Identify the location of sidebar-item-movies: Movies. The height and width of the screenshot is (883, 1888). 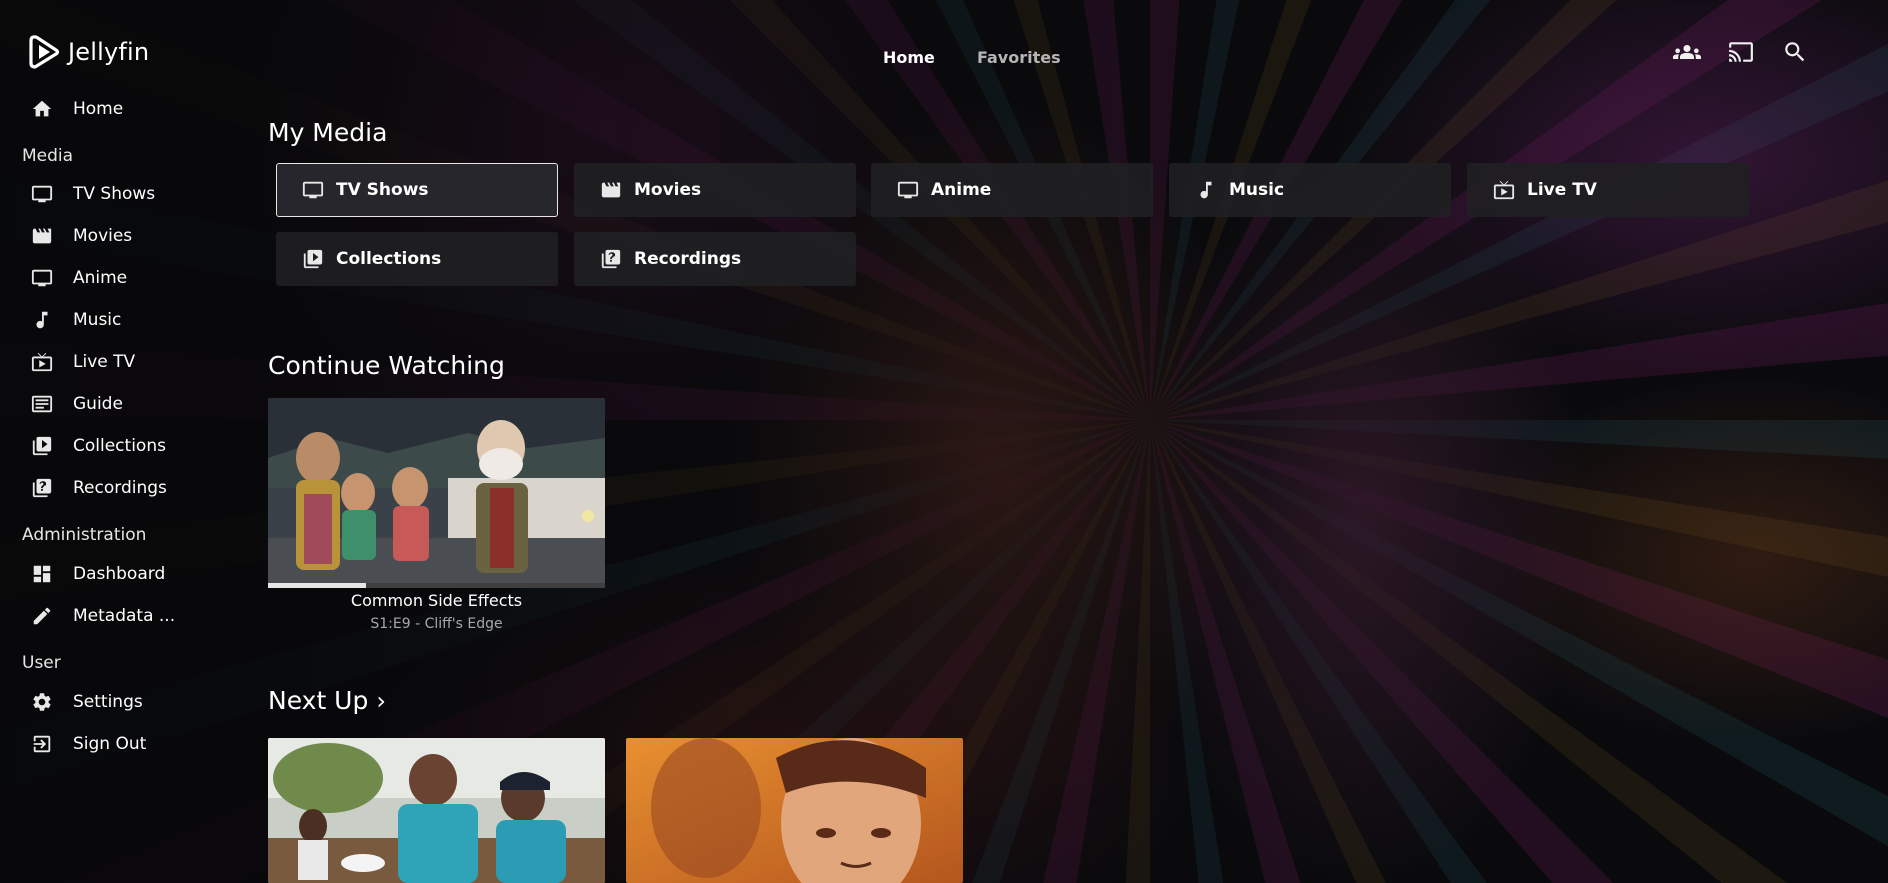
(132, 236).